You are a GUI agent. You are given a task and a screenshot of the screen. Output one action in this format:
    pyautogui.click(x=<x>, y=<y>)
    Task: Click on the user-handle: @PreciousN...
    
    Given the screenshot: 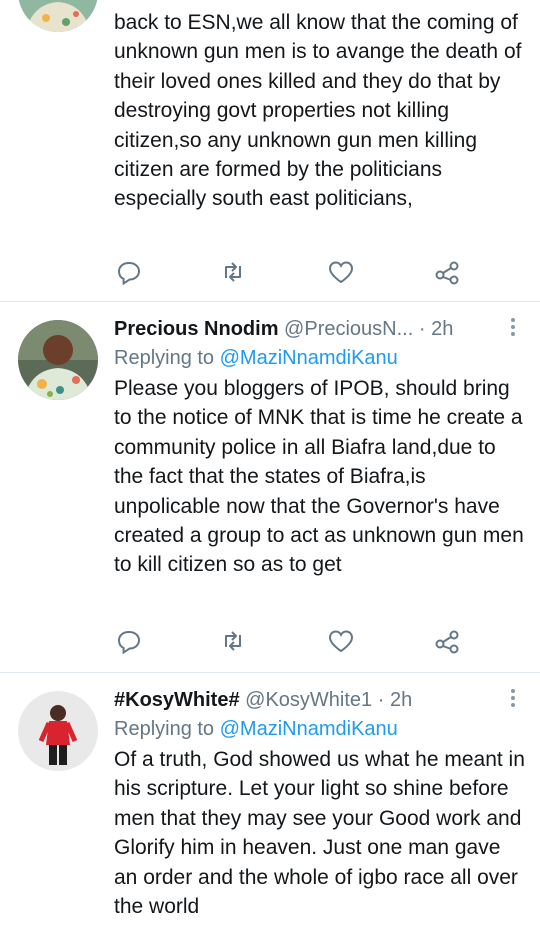 What is the action you would take?
    pyautogui.click(x=348, y=329)
    